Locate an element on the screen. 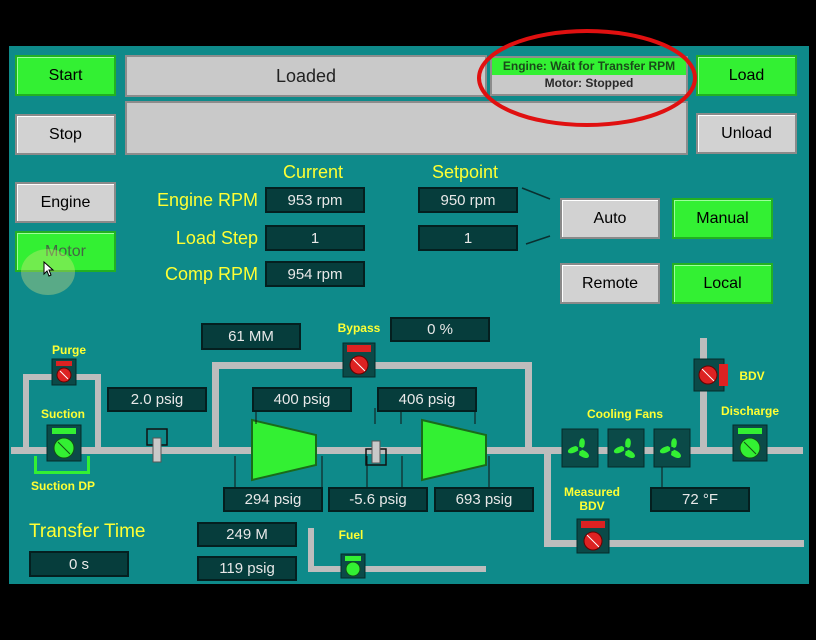  engine-button: Engine is located at coordinates (65, 202).